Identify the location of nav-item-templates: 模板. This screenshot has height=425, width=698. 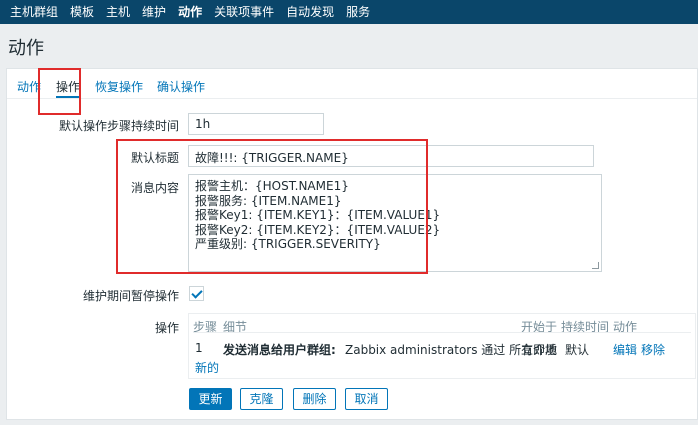
(82, 12).